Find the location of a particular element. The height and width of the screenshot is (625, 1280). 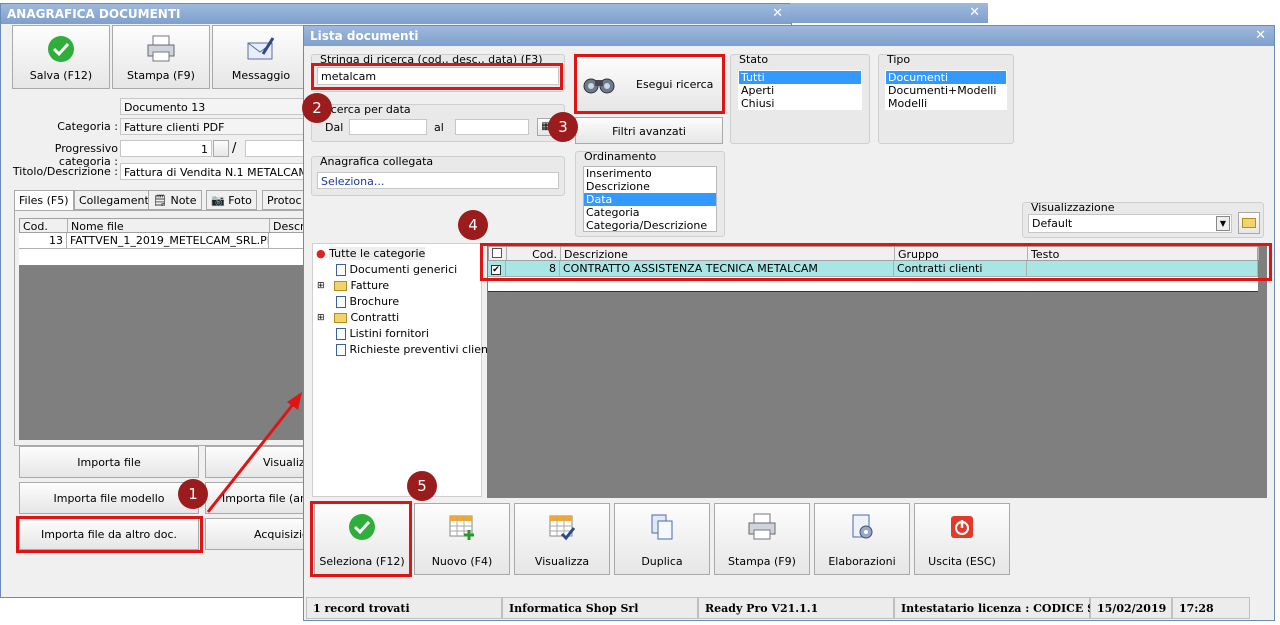

annotation-arrow is located at coordinates (254, 452).